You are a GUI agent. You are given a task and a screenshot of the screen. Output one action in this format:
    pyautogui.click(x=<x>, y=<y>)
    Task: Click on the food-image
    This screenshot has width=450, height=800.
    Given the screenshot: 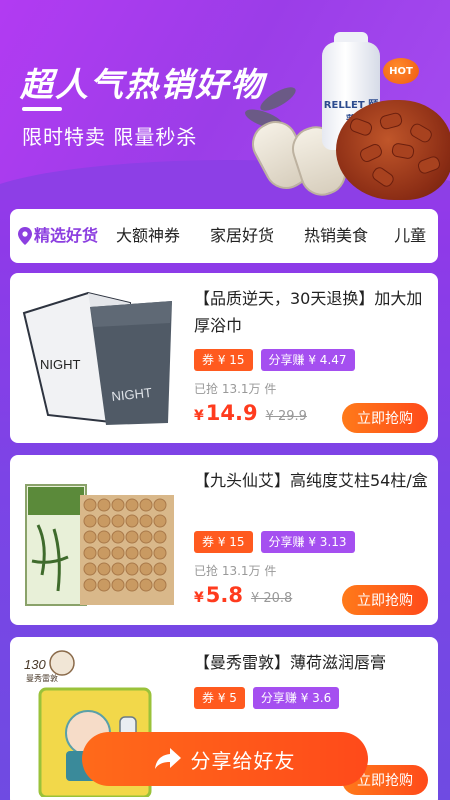 What is the action you would take?
    pyautogui.click(x=393, y=150)
    